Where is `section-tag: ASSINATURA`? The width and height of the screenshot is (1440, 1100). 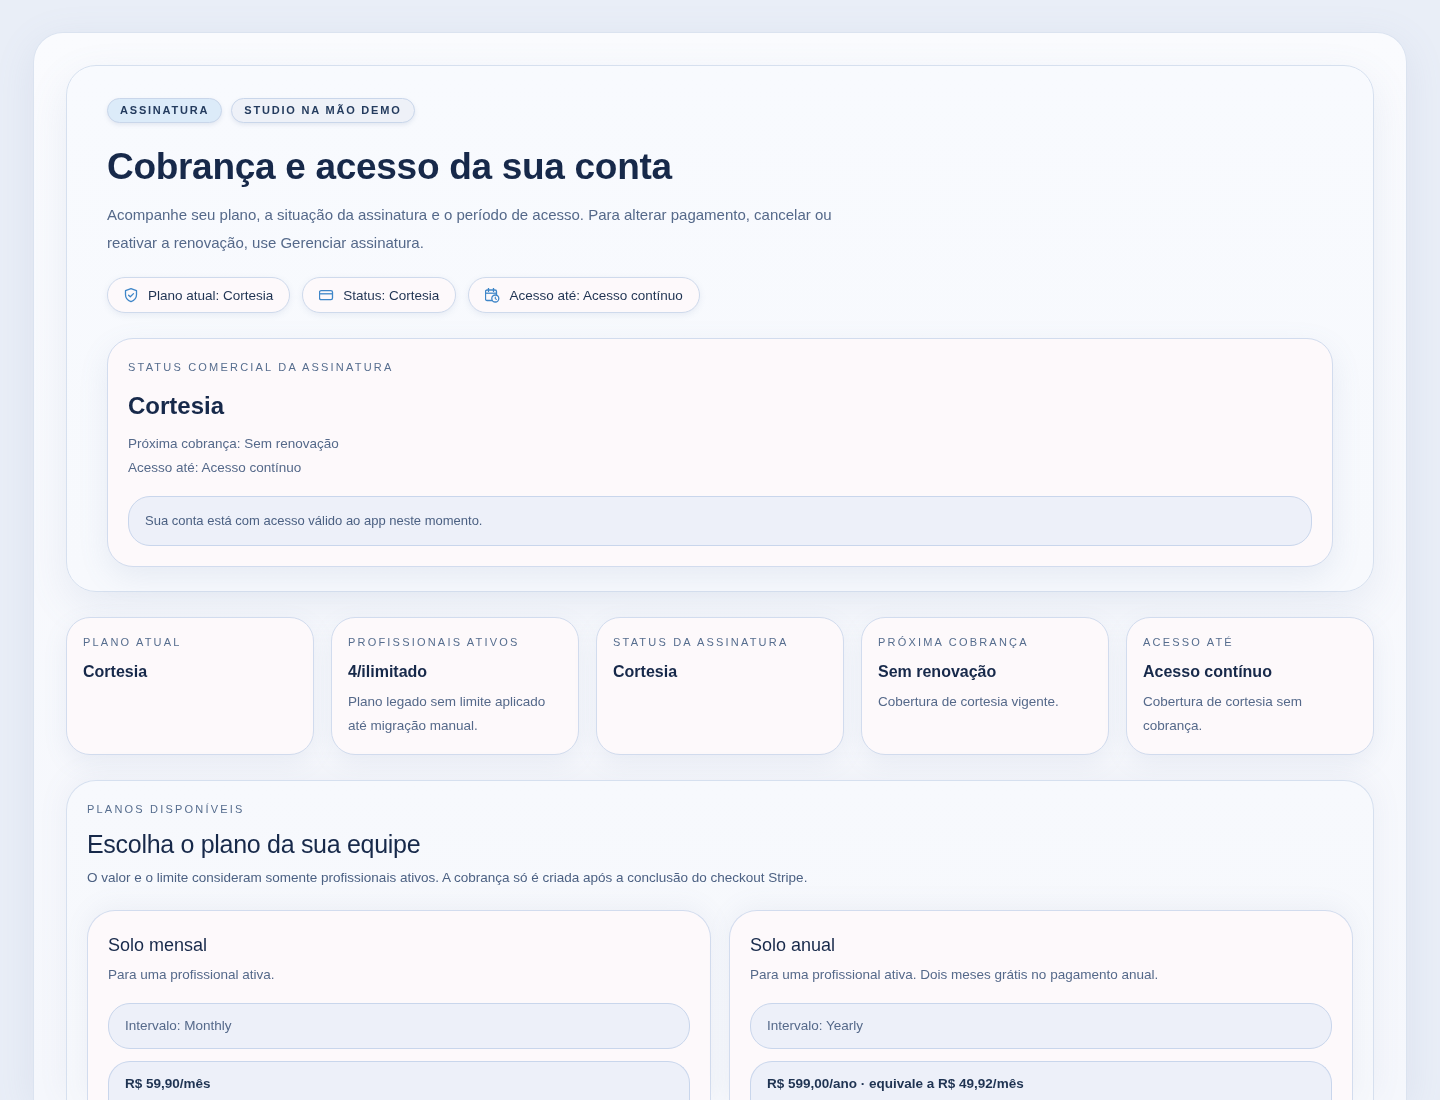
section-tag: ASSINATURA is located at coordinates (165, 110).